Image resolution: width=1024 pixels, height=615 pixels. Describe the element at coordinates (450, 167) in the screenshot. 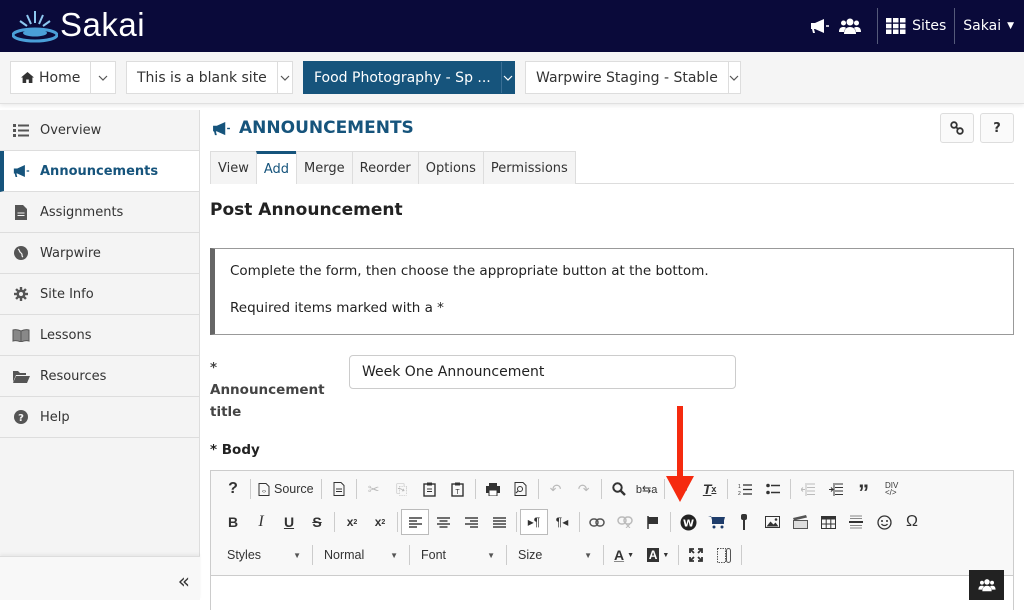

I see `tab-options: Options` at that location.